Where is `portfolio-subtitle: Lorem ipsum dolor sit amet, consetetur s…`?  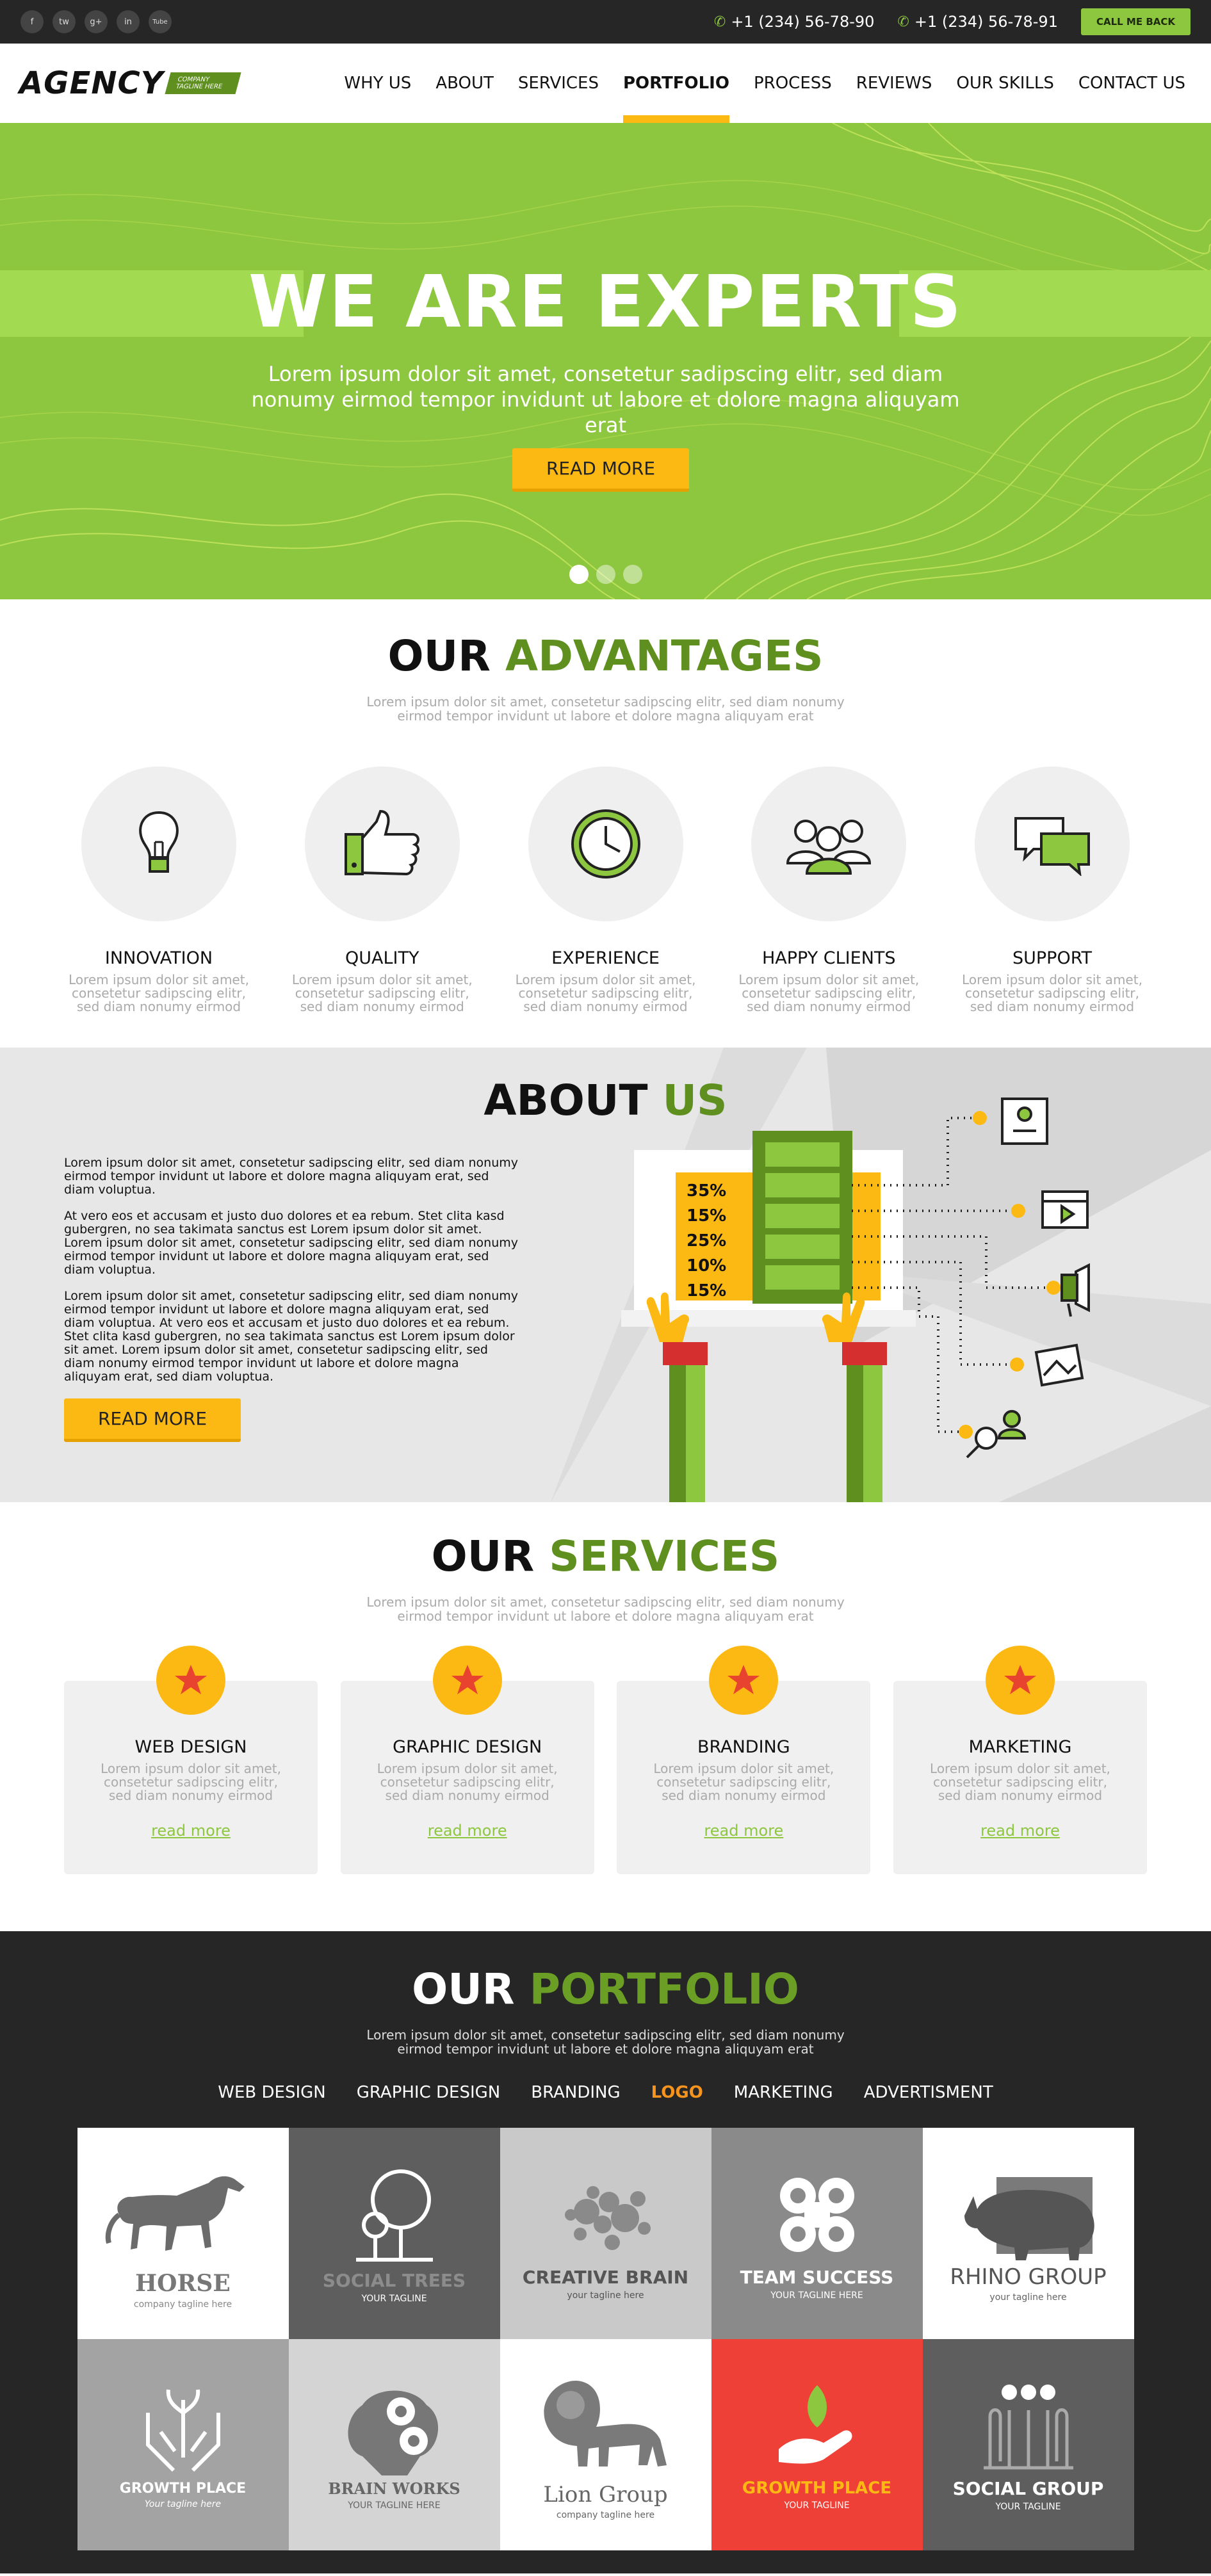
portfolio-subtitle: Lorem ipsum dolor sit amet, consetetur s… is located at coordinates (605, 2042).